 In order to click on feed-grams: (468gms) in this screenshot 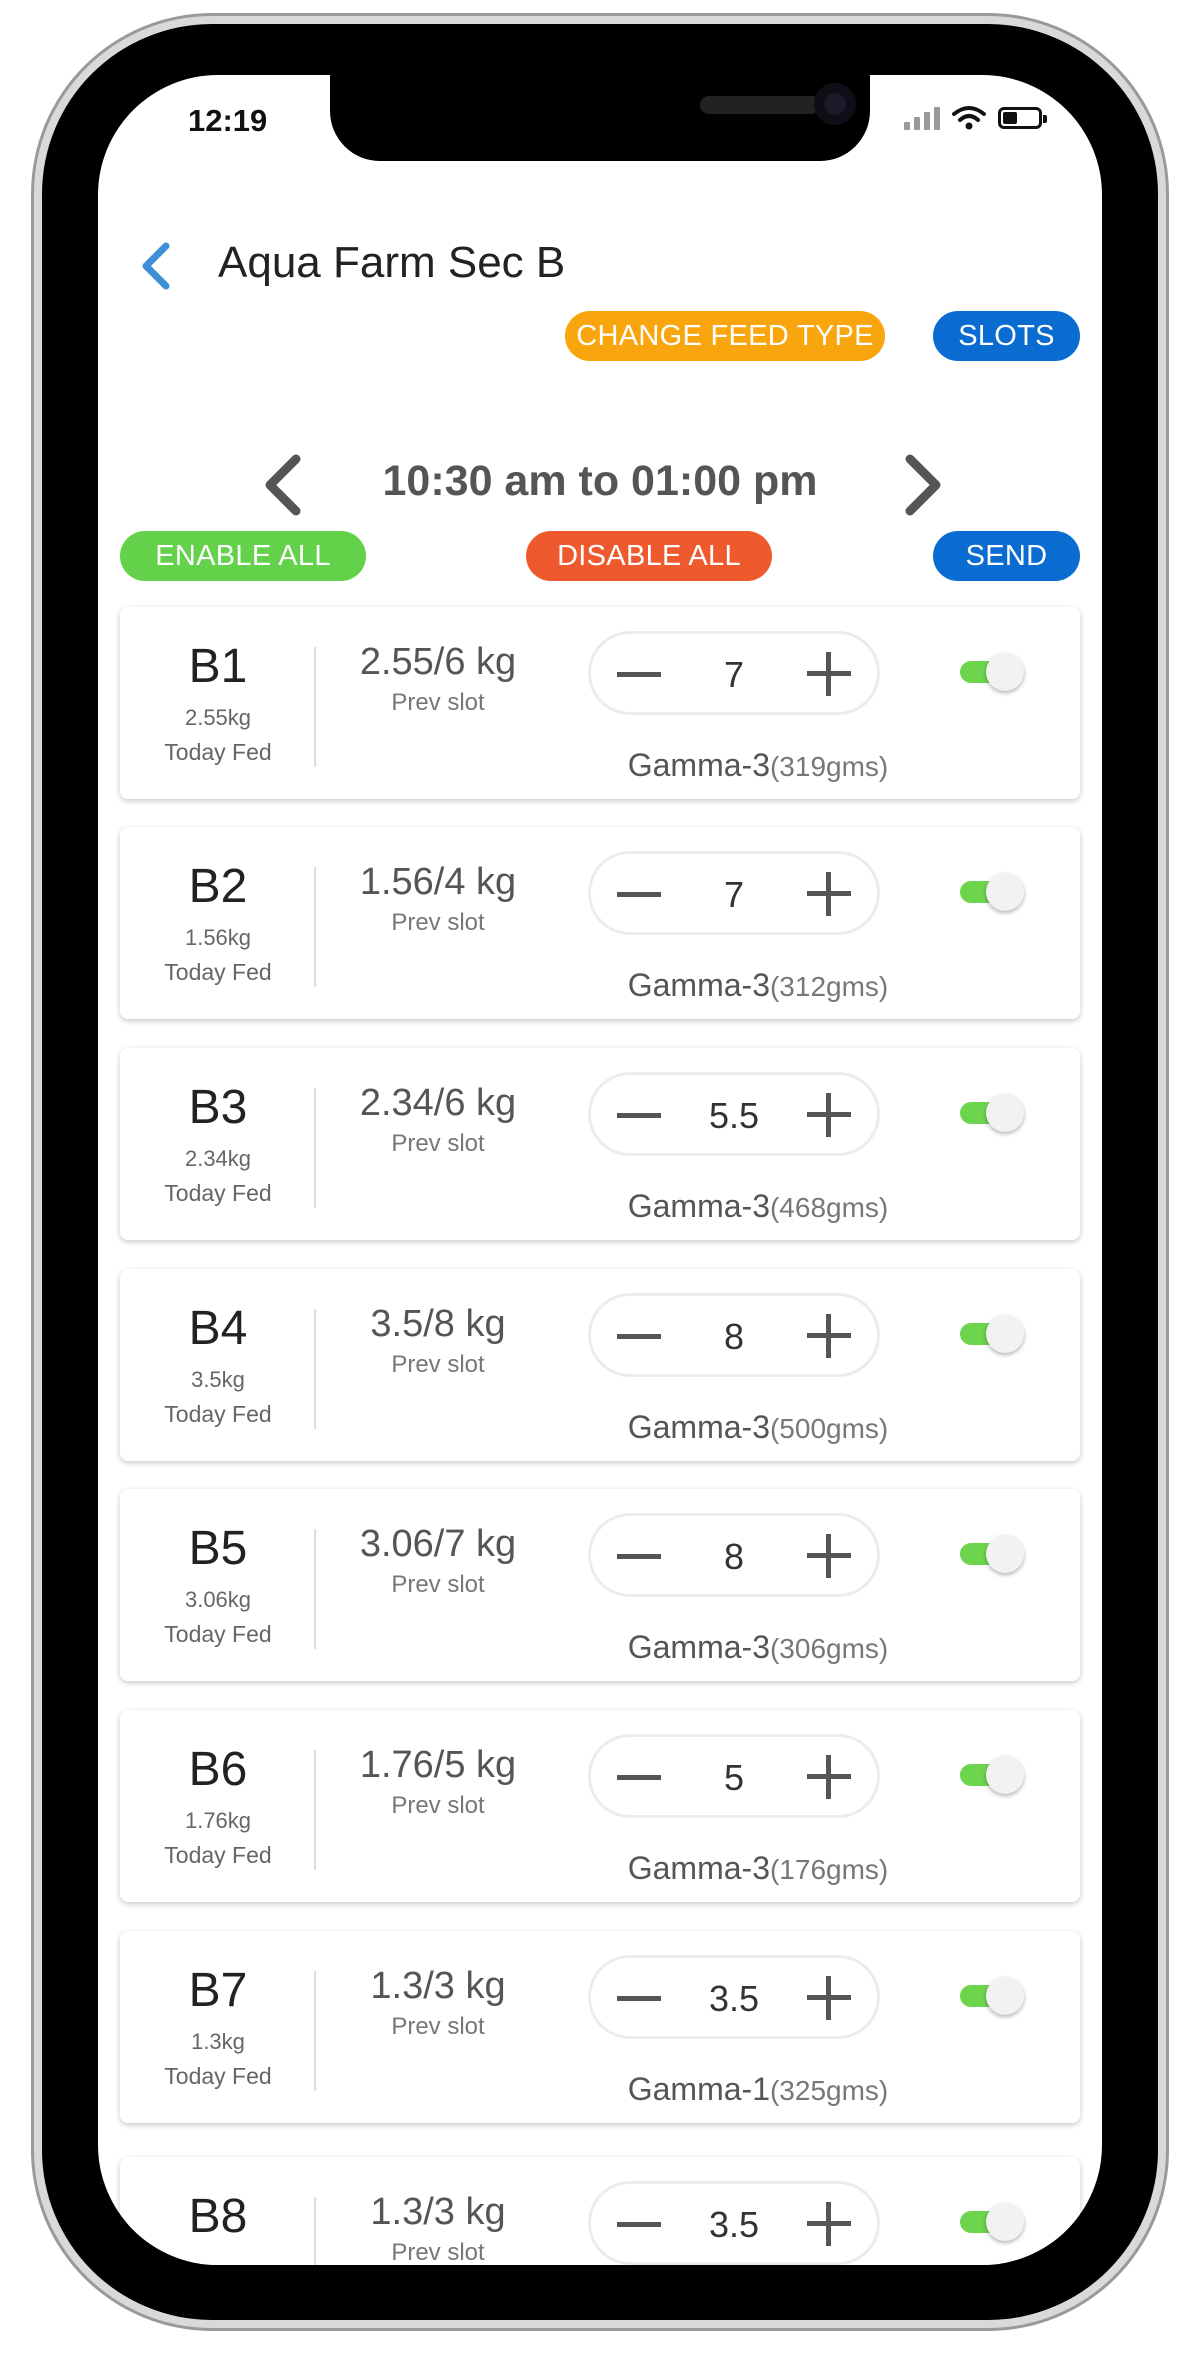, I will do `click(829, 1207)`.